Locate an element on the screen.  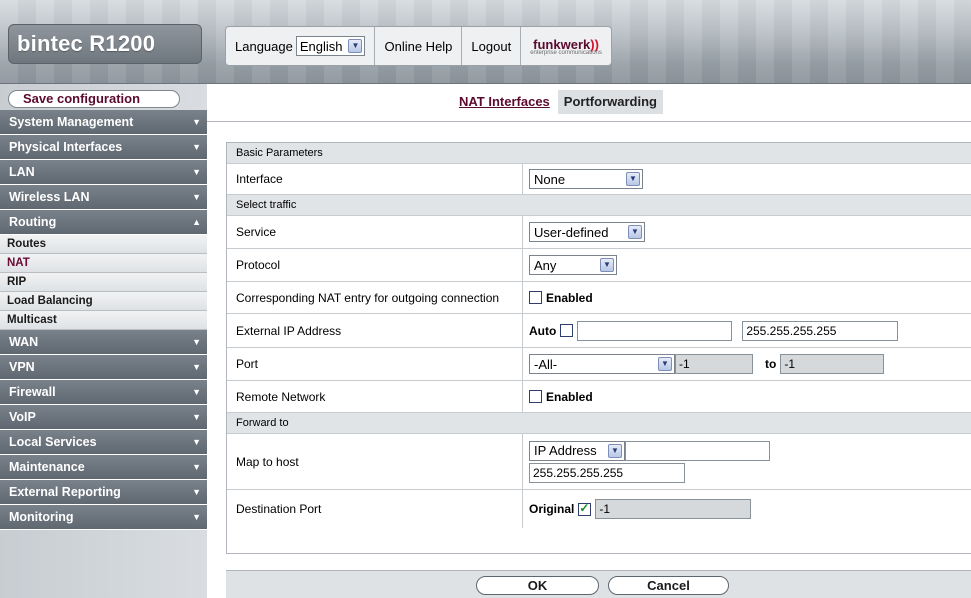
sidebar-item-label: VPN is located at coordinates (22, 367).